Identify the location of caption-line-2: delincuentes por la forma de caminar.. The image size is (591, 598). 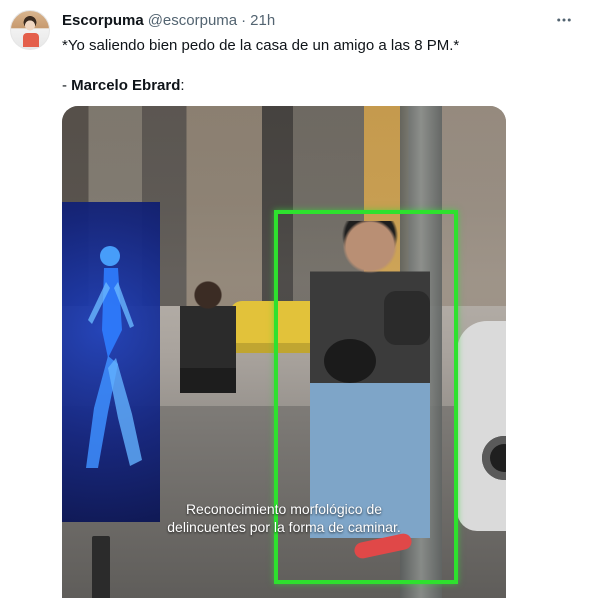
(284, 527).